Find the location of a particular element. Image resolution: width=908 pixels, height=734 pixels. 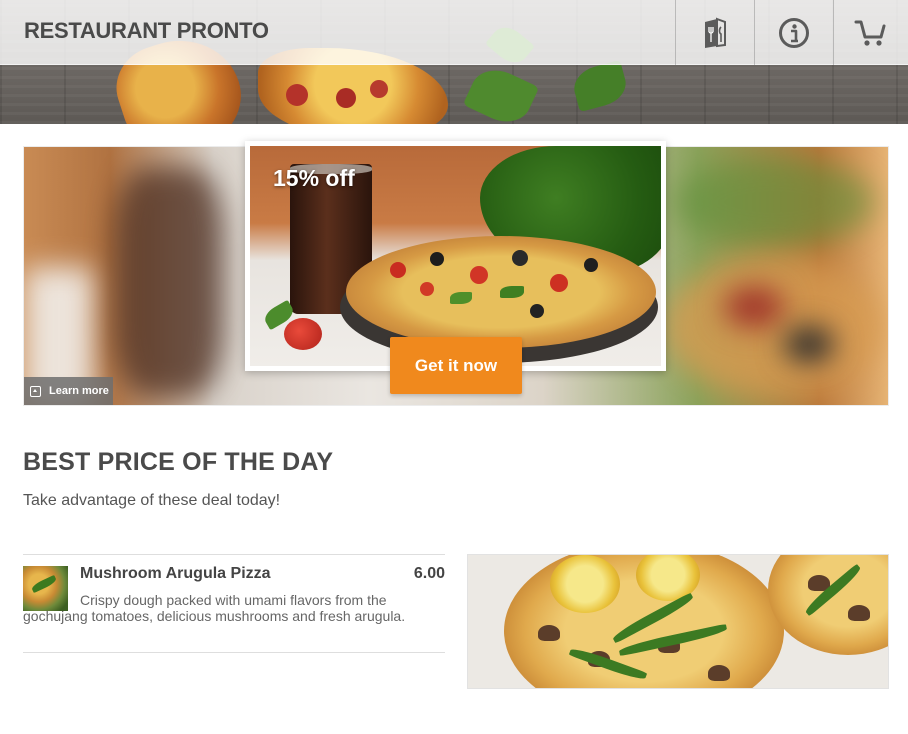

item-price: 6.00 is located at coordinates (429, 573).